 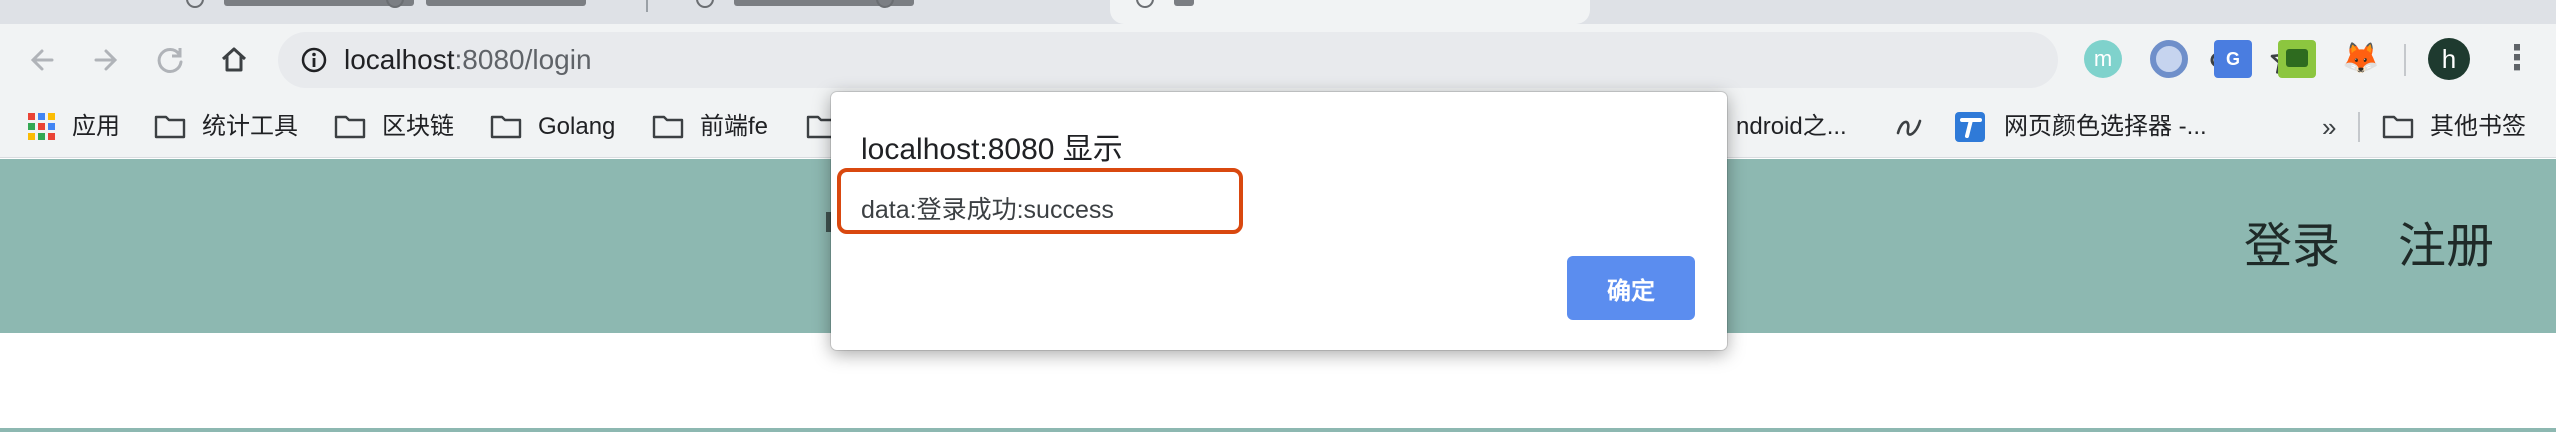 What do you see at coordinates (2329, 127) in the screenshot?
I see `more-bookmarks-chevron-icon: »` at bounding box center [2329, 127].